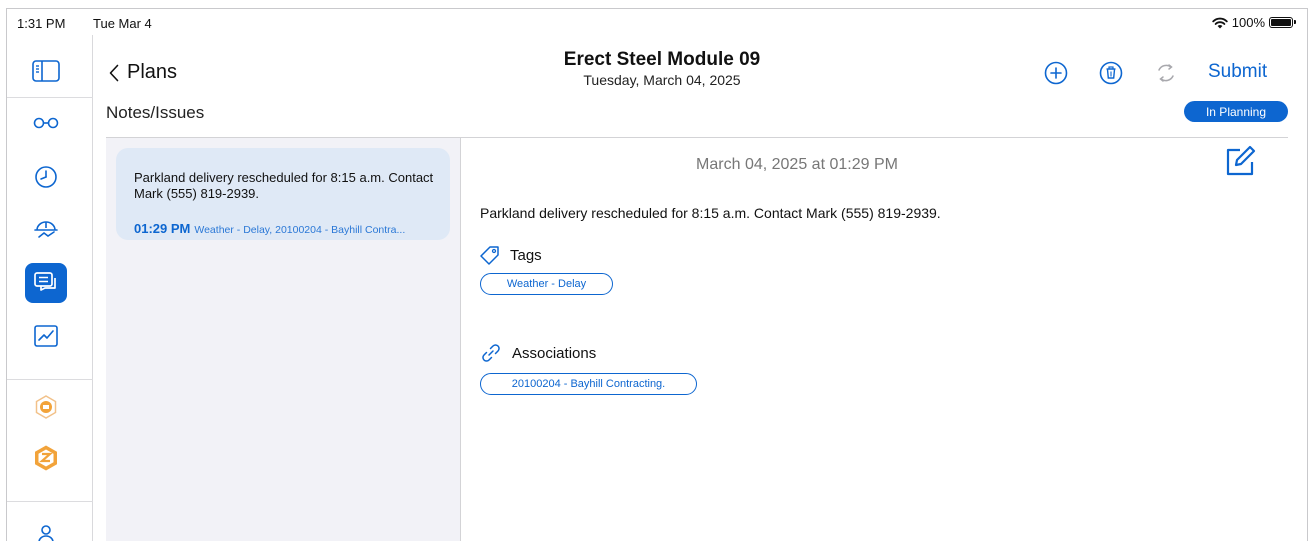  I want to click on rail-item-brand, so click(46, 458).